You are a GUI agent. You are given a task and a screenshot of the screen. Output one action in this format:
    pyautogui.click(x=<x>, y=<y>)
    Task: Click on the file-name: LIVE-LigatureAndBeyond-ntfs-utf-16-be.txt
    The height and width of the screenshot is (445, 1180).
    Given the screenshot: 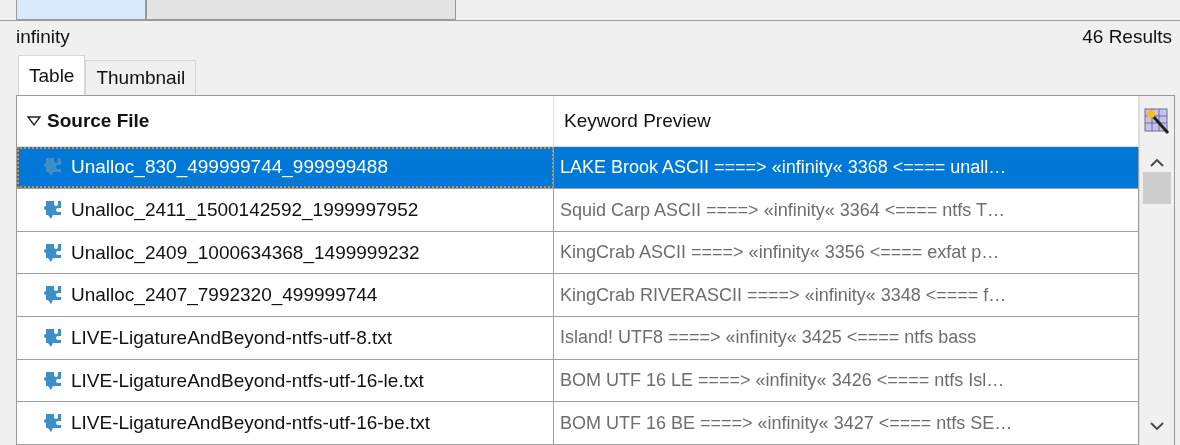 What is the action you would take?
    pyautogui.click(x=251, y=423)
    